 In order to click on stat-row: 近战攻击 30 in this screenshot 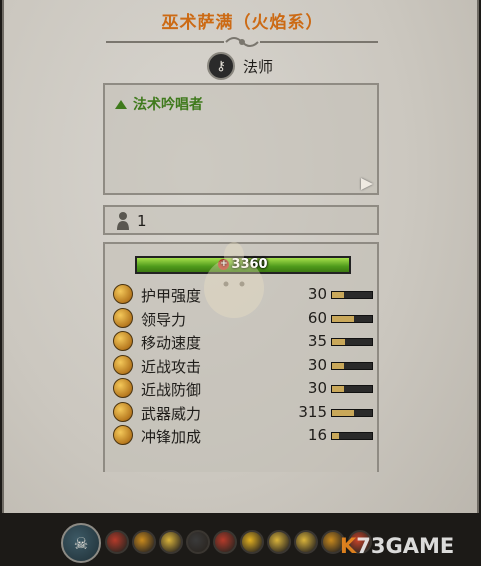, I will do `click(244, 365)`.